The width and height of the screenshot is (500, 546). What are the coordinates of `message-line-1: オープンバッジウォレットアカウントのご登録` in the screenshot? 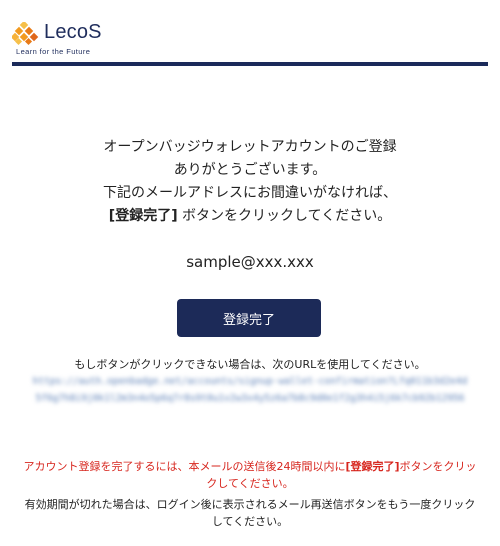 It's located at (250, 147).